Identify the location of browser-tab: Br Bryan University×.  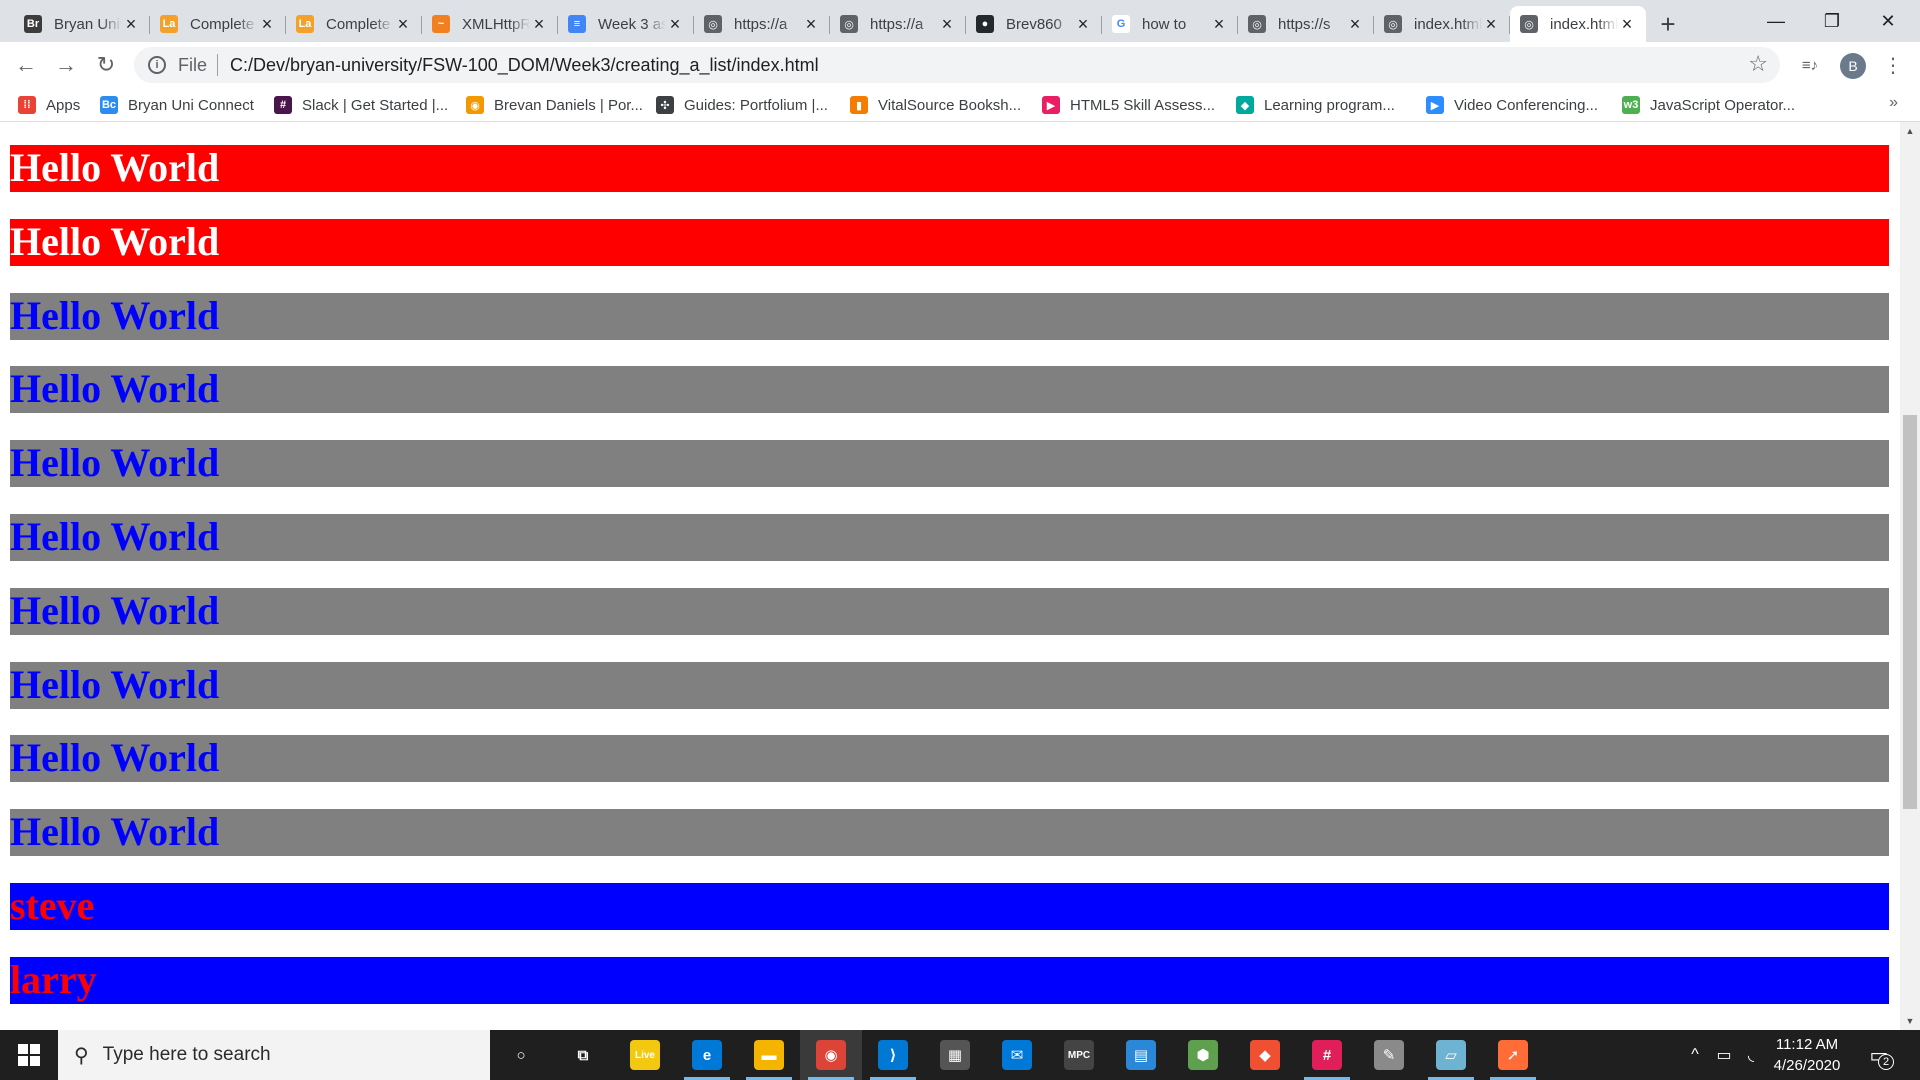
(82, 24).